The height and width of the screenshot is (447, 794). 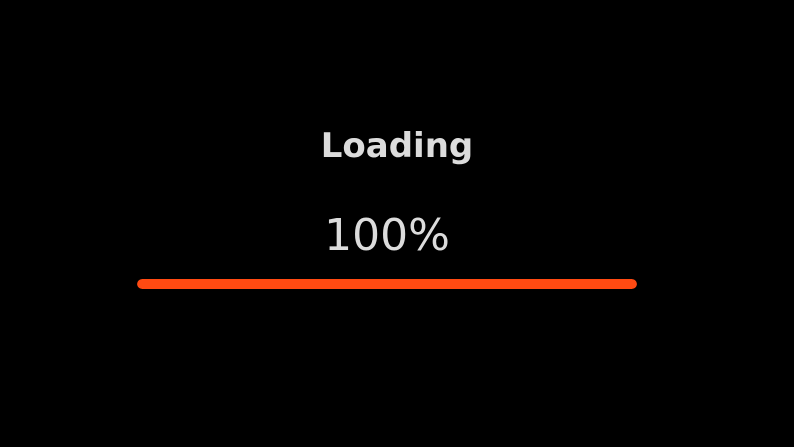 I want to click on loading-title: Loading, so click(x=397, y=146).